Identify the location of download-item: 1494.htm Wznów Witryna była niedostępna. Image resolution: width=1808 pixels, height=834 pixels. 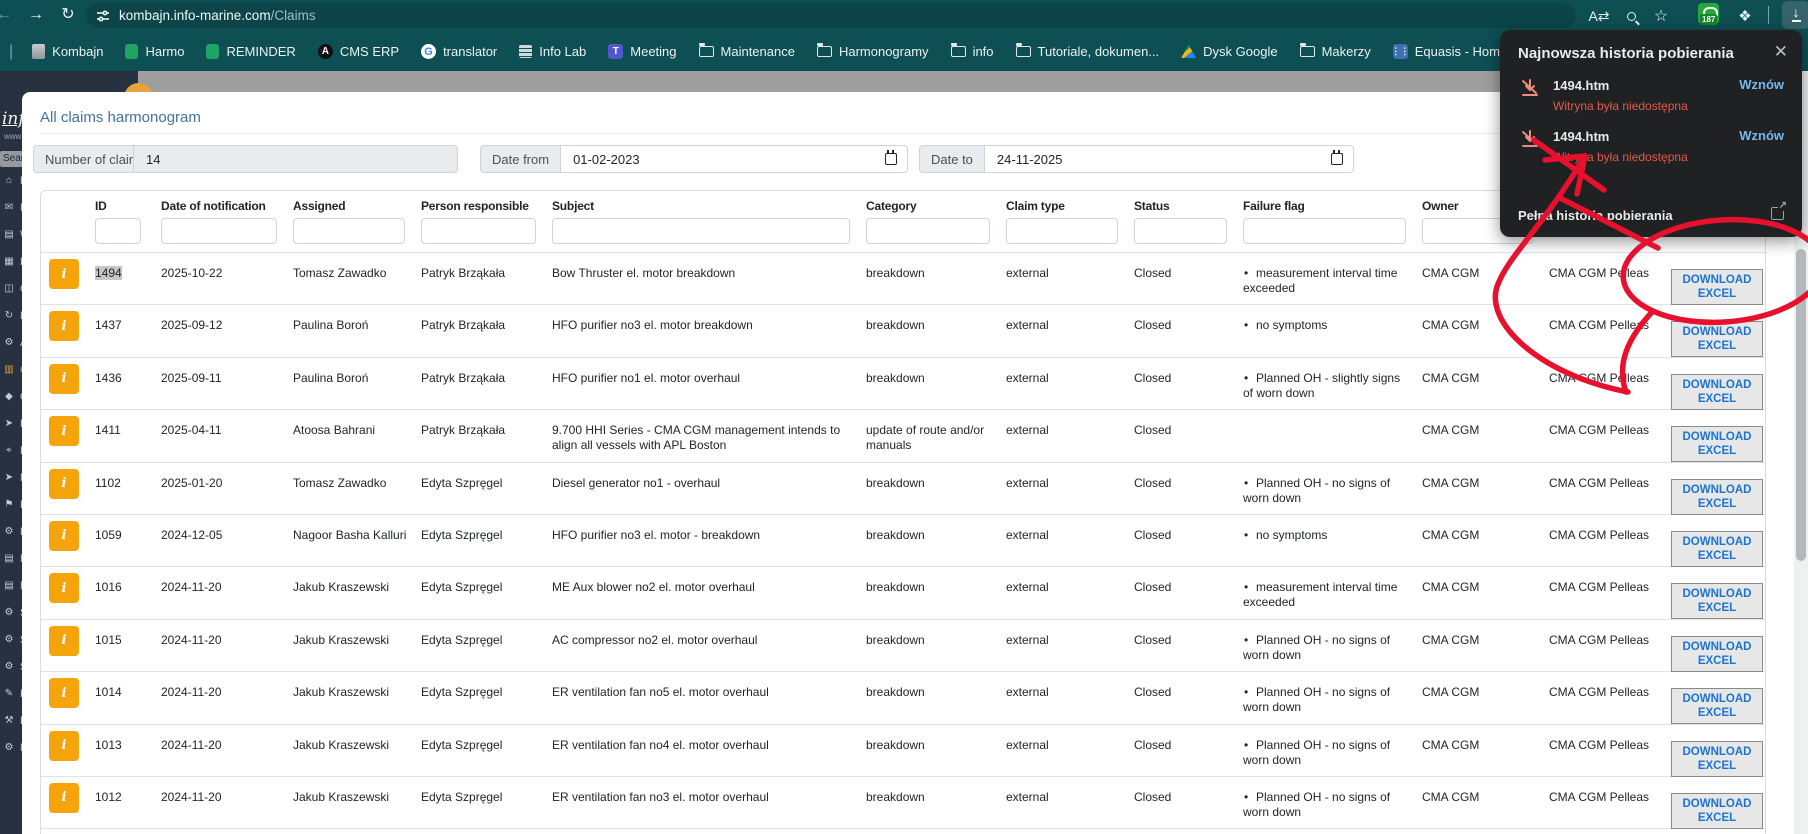
(1651, 95).